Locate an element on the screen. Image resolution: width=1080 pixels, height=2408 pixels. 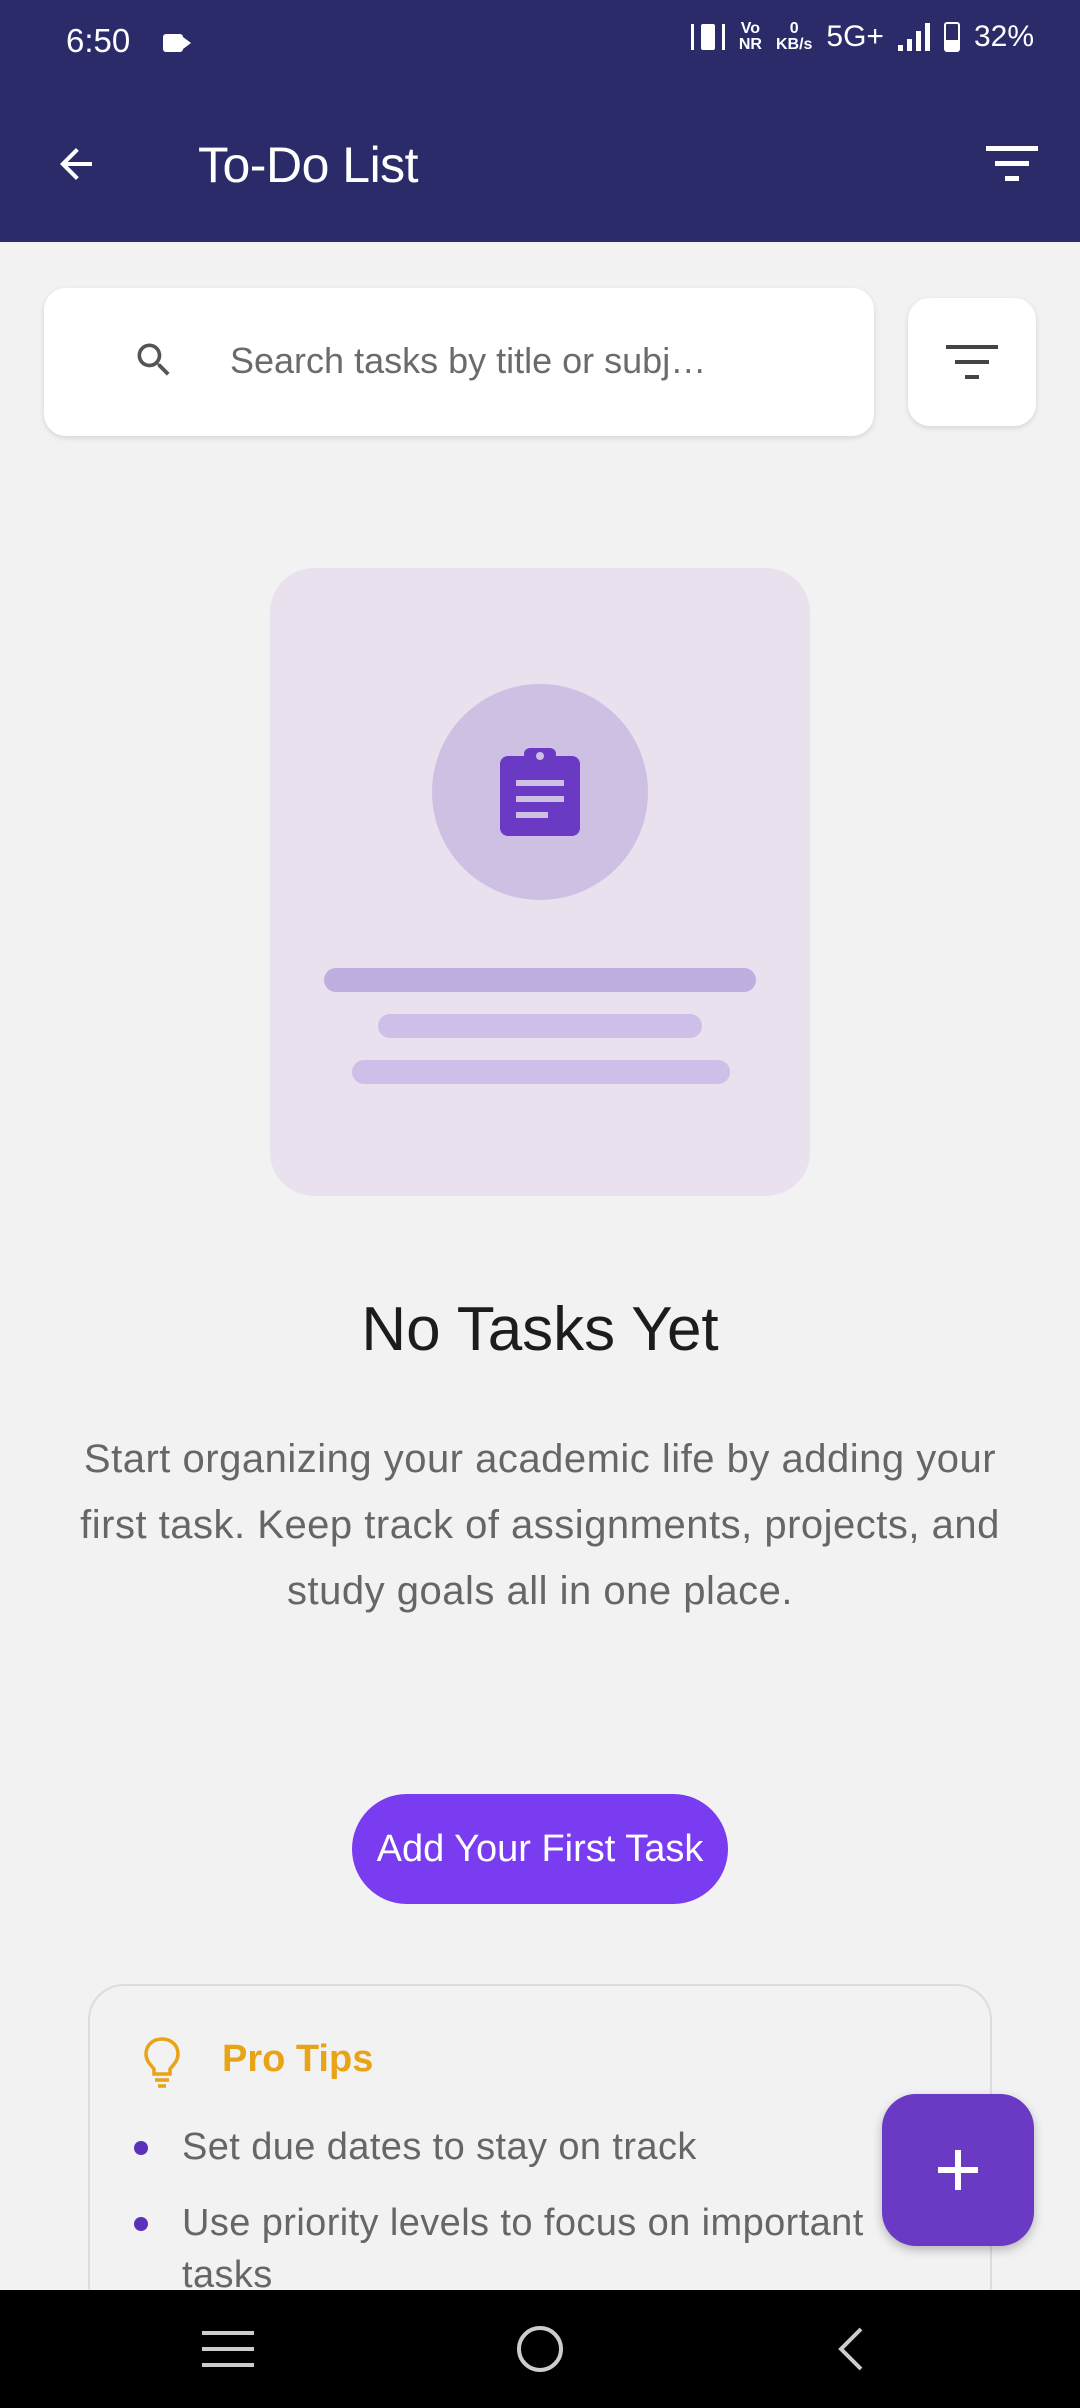
system-nav-bar is located at coordinates (540, 2349).